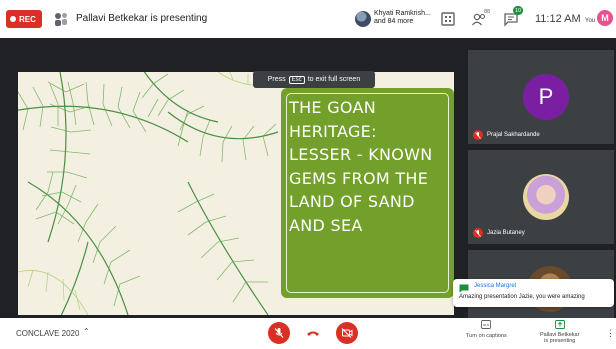  Describe the element at coordinates (590, 21) in the screenshot. I see `you-label: You` at that location.